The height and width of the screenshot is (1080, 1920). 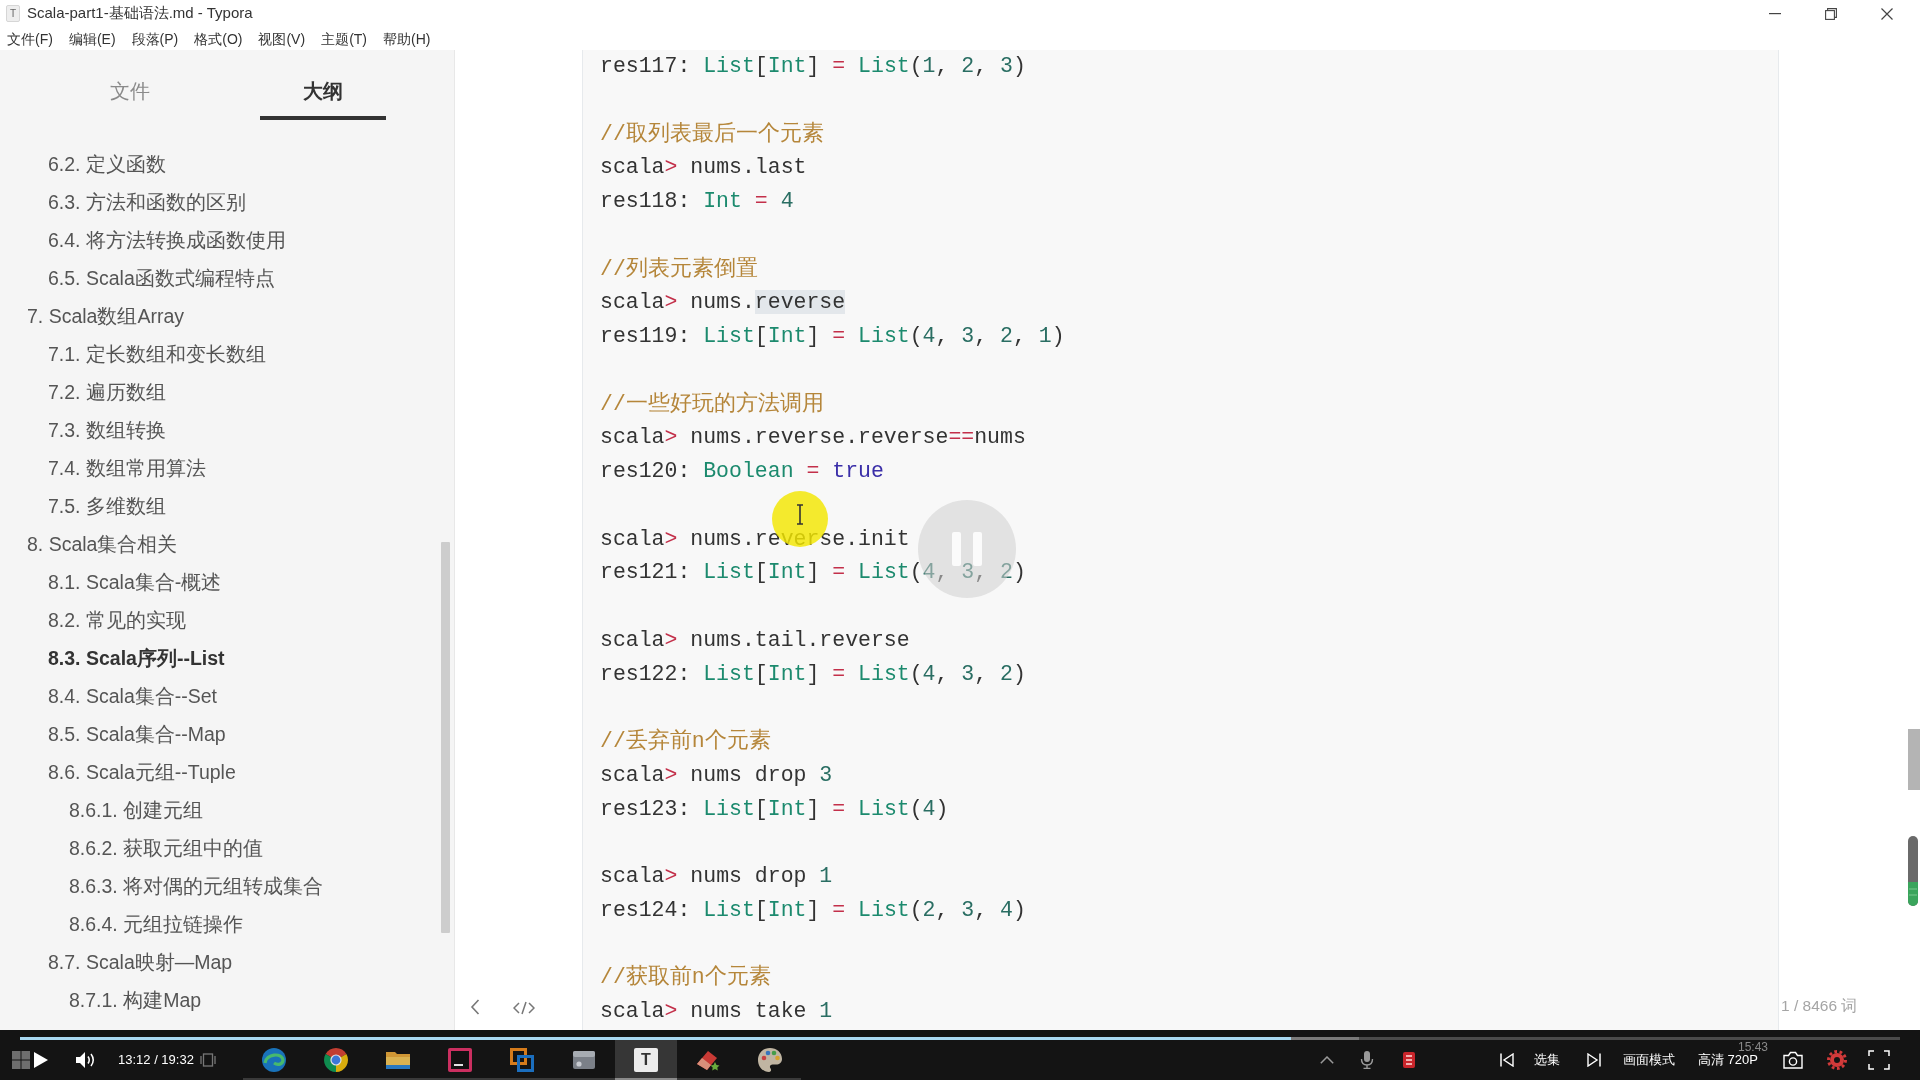 What do you see at coordinates (813, 573) in the screenshot?
I see `code-line: res121: List[Int] = List(4, 3, 2)` at bounding box center [813, 573].